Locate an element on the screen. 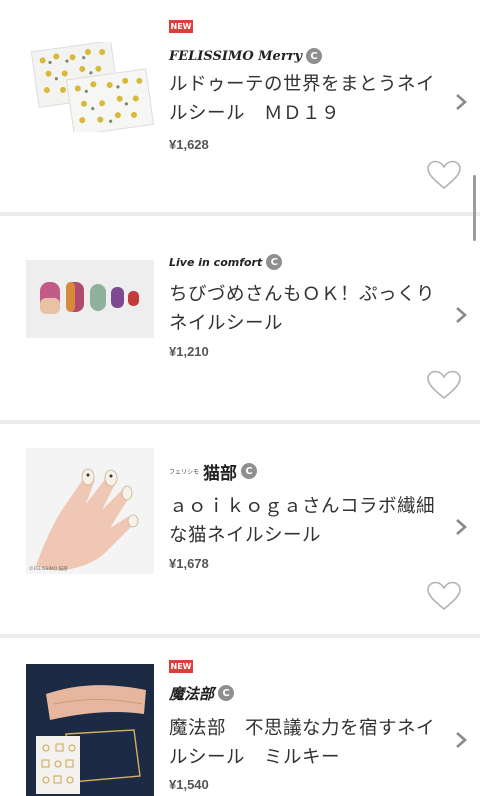 The width and height of the screenshot is (480, 796). brand-name: FELISSIMO Merry is located at coordinates (236, 56).